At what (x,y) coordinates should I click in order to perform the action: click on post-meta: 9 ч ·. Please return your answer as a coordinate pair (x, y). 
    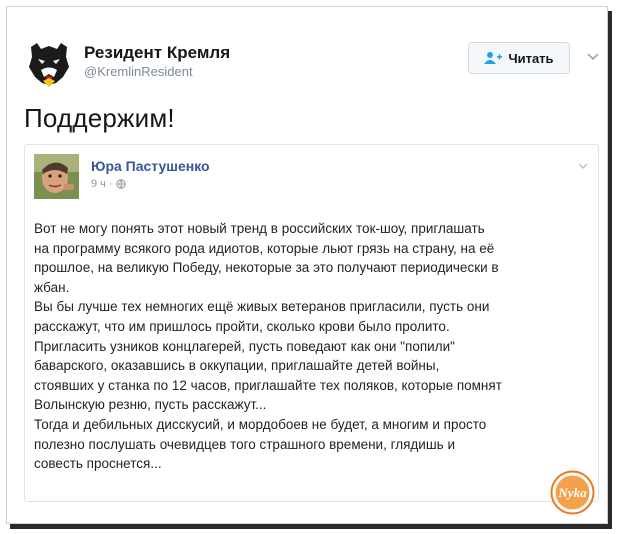
    Looking at the image, I should click on (108, 184).